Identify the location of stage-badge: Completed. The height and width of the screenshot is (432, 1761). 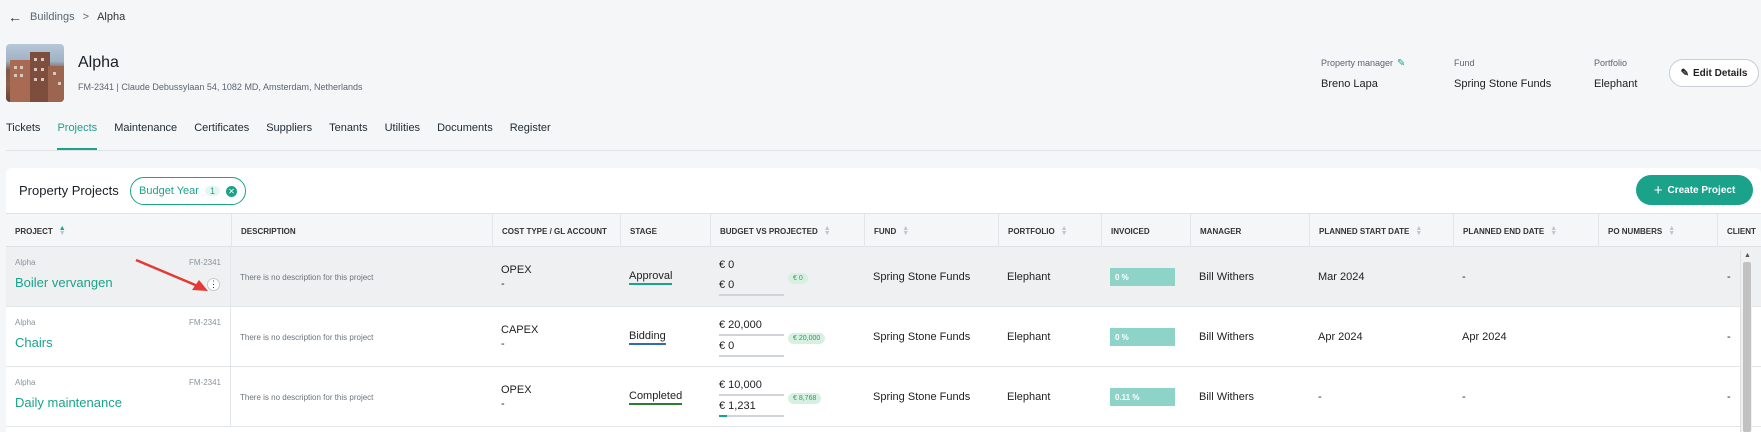
(656, 397).